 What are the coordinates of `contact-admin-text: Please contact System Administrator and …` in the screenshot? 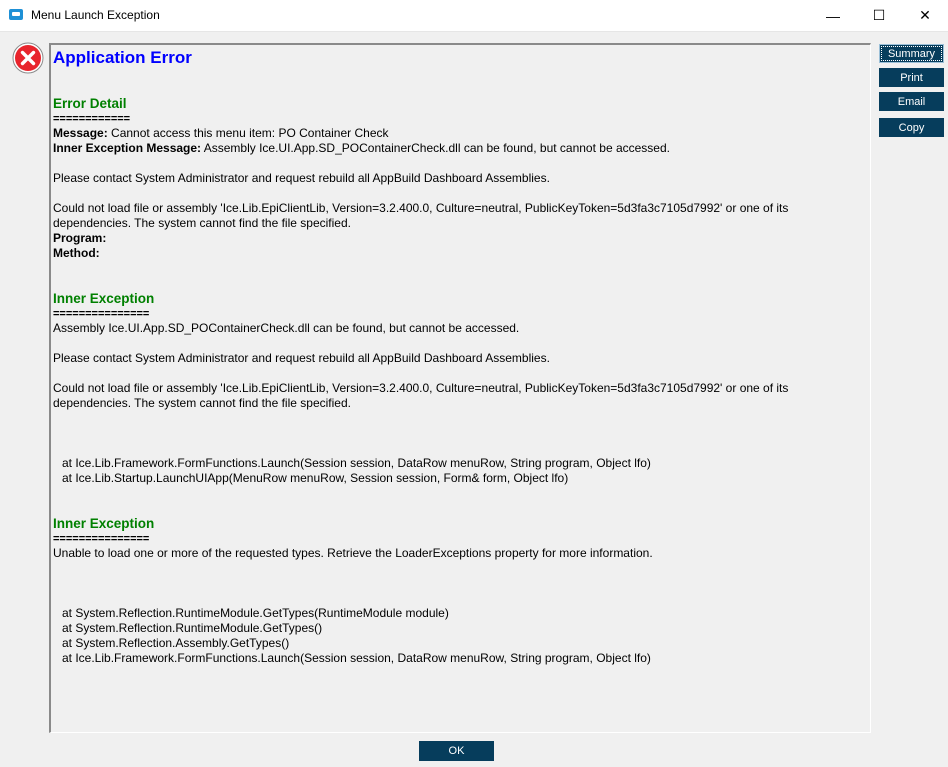 It's located at (301, 178).